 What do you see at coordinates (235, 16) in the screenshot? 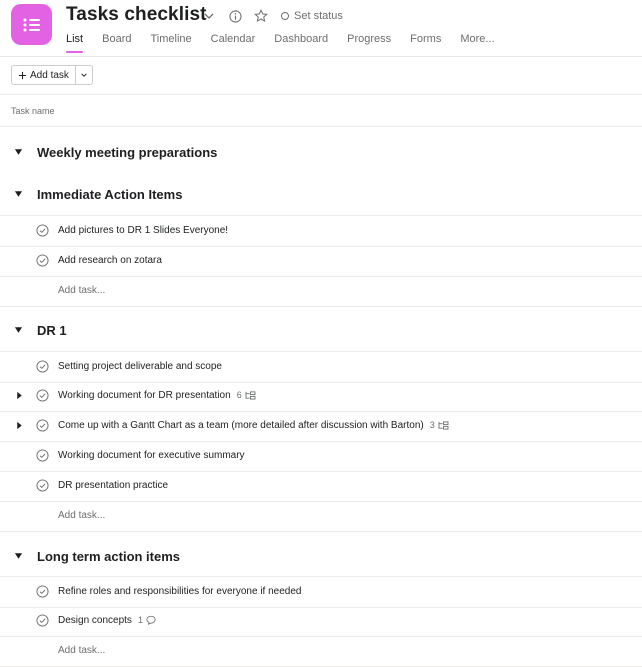
I see `info-icon` at bounding box center [235, 16].